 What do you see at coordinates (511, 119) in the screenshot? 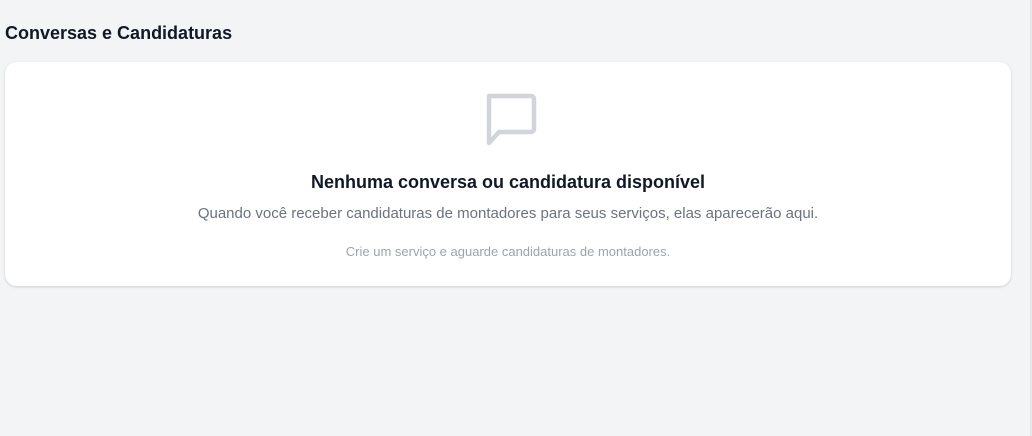
I see `chat-bubble-icon` at bounding box center [511, 119].